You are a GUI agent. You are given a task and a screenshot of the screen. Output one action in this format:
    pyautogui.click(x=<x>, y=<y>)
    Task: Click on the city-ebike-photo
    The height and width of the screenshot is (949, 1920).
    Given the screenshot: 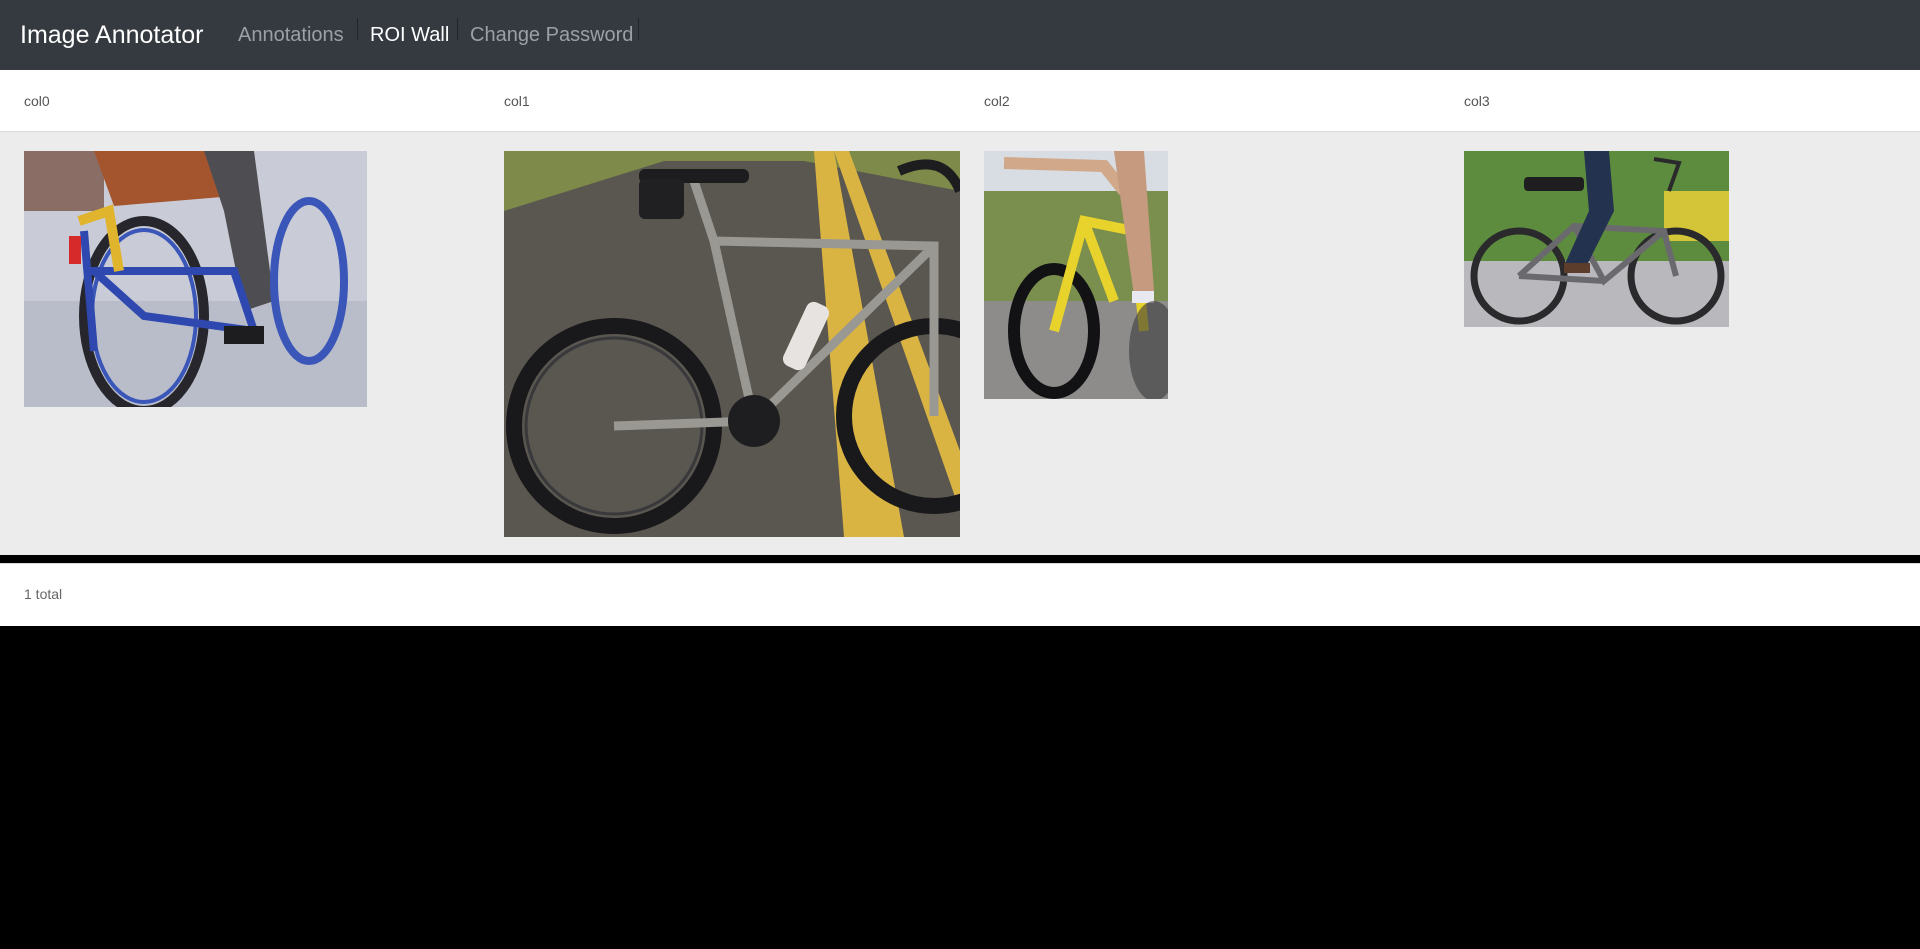 What is the action you would take?
    pyautogui.click(x=1596, y=239)
    